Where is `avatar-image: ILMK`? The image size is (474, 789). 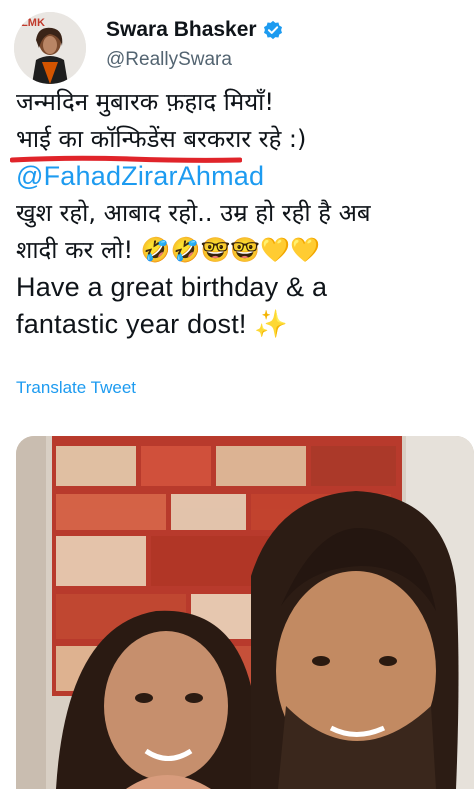
avatar-image: ILMK is located at coordinates (50, 48).